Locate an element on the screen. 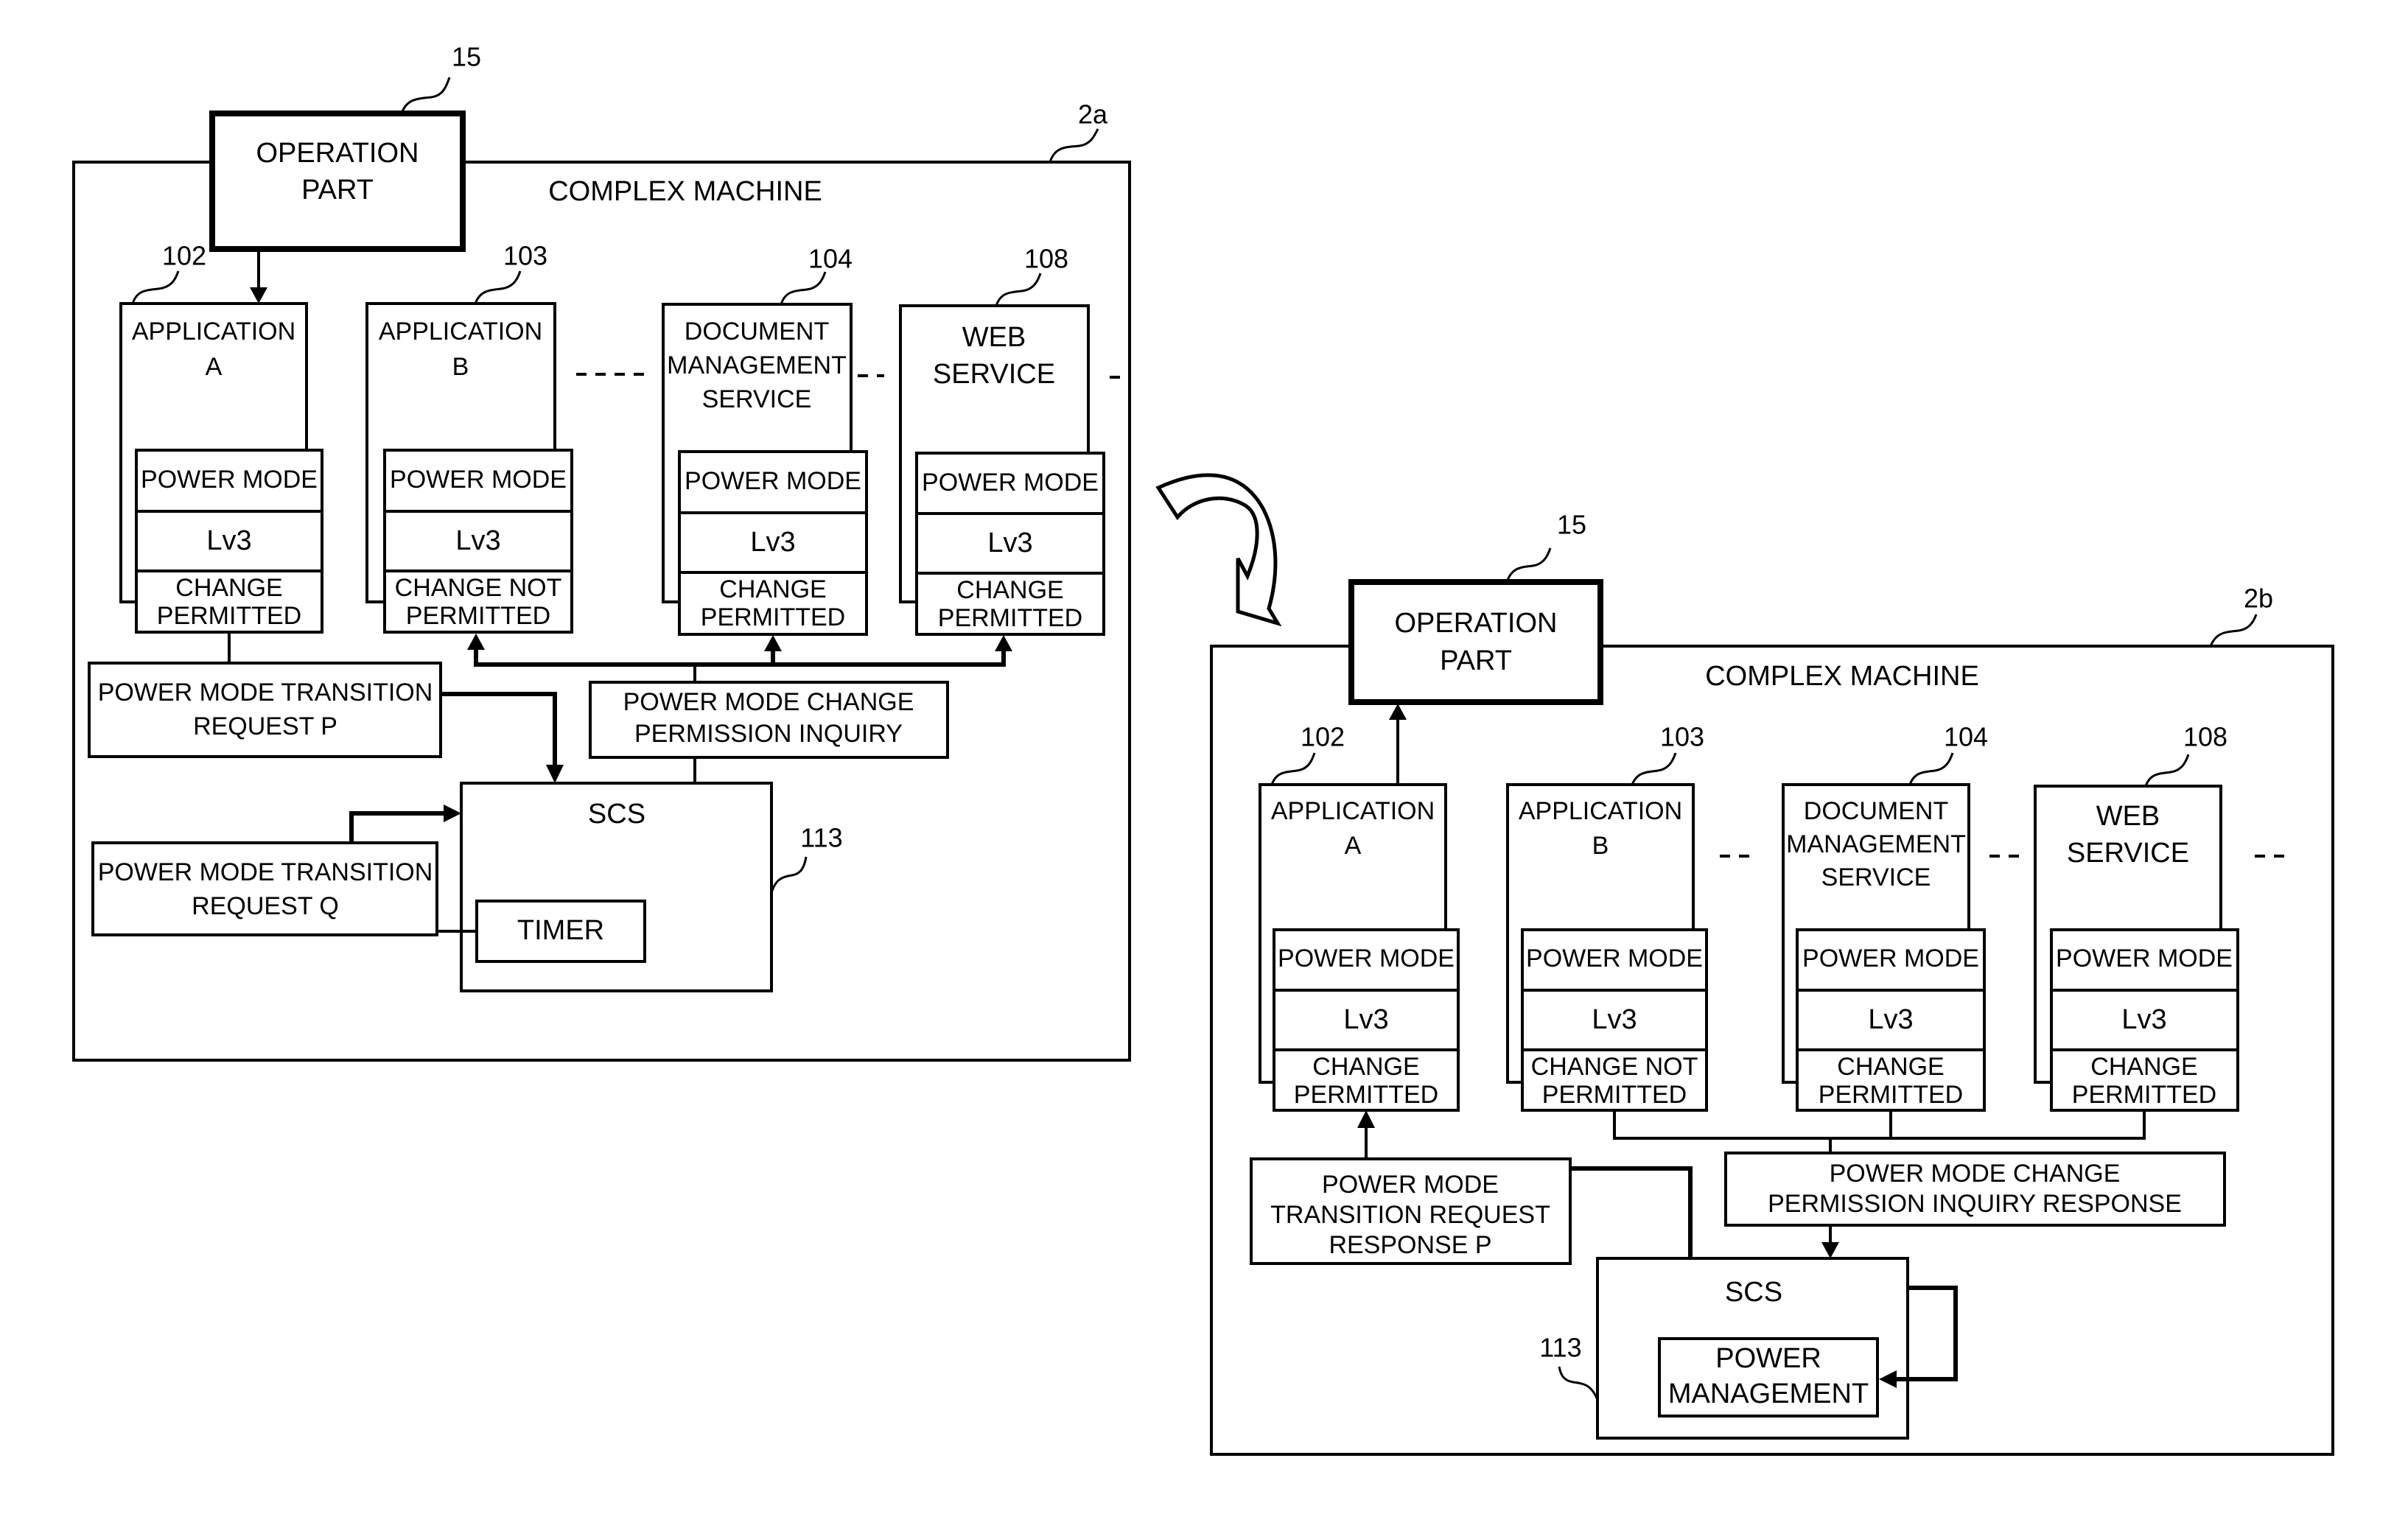 Image resolution: width=2408 pixels, height=1514 pixels. ref-102-b: 102 is located at coordinates (1323, 737).